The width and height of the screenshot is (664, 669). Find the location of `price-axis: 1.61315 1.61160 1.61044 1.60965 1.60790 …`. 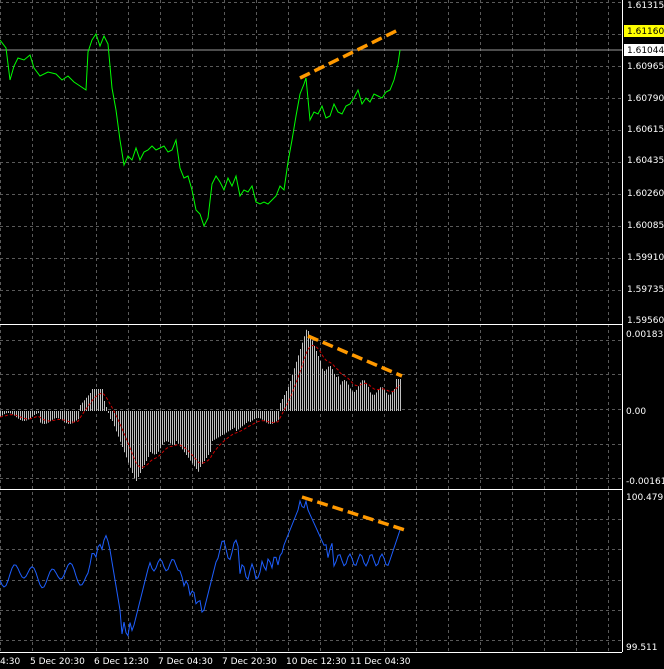

price-axis: 1.61315 1.61160 1.61044 1.60965 1.60790 … is located at coordinates (644, 163).